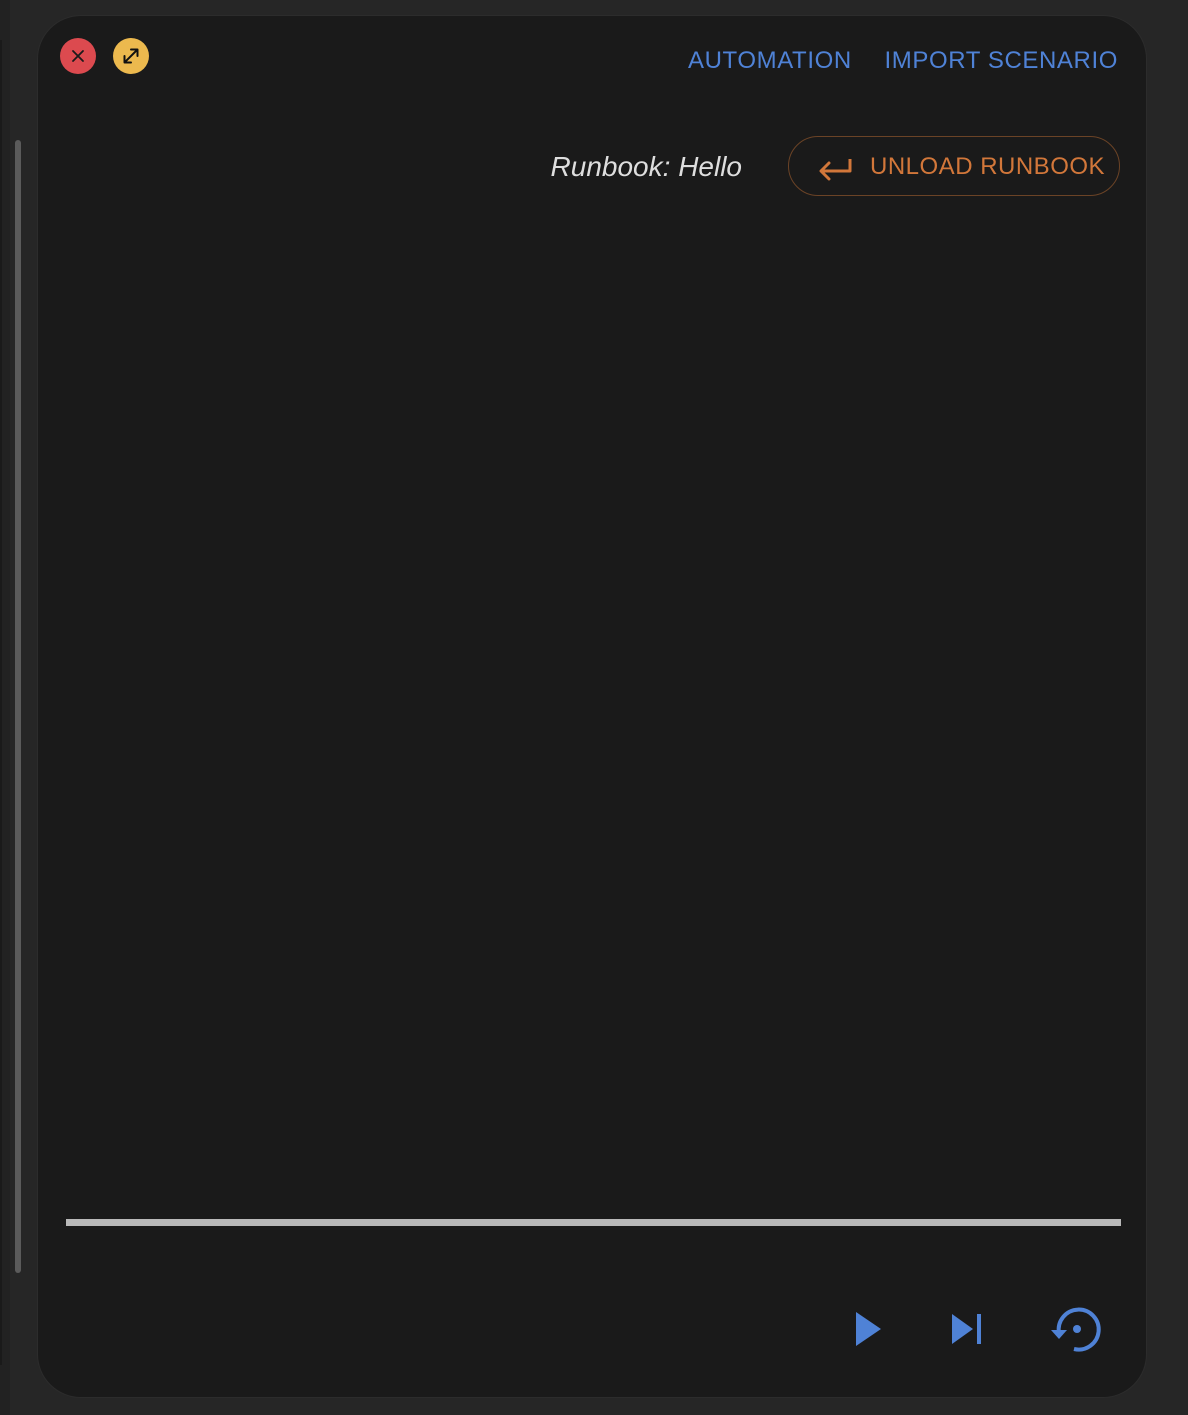 The height and width of the screenshot is (1415, 1188). Describe the element at coordinates (988, 166) in the screenshot. I see `unload-runbook-label: UNLOAD RUNBOOK` at that location.